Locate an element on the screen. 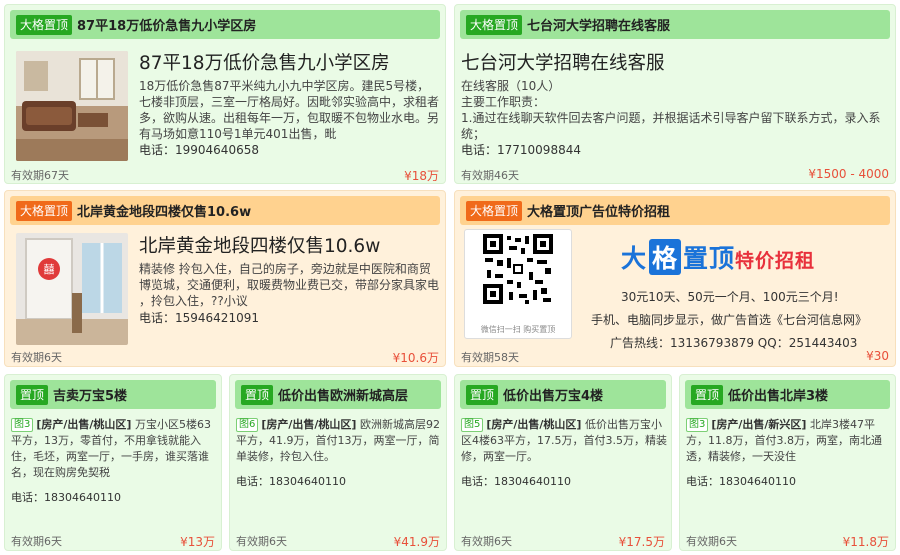  qr-caption: 微信扫一扫 购买置顶 is located at coordinates (518, 329).